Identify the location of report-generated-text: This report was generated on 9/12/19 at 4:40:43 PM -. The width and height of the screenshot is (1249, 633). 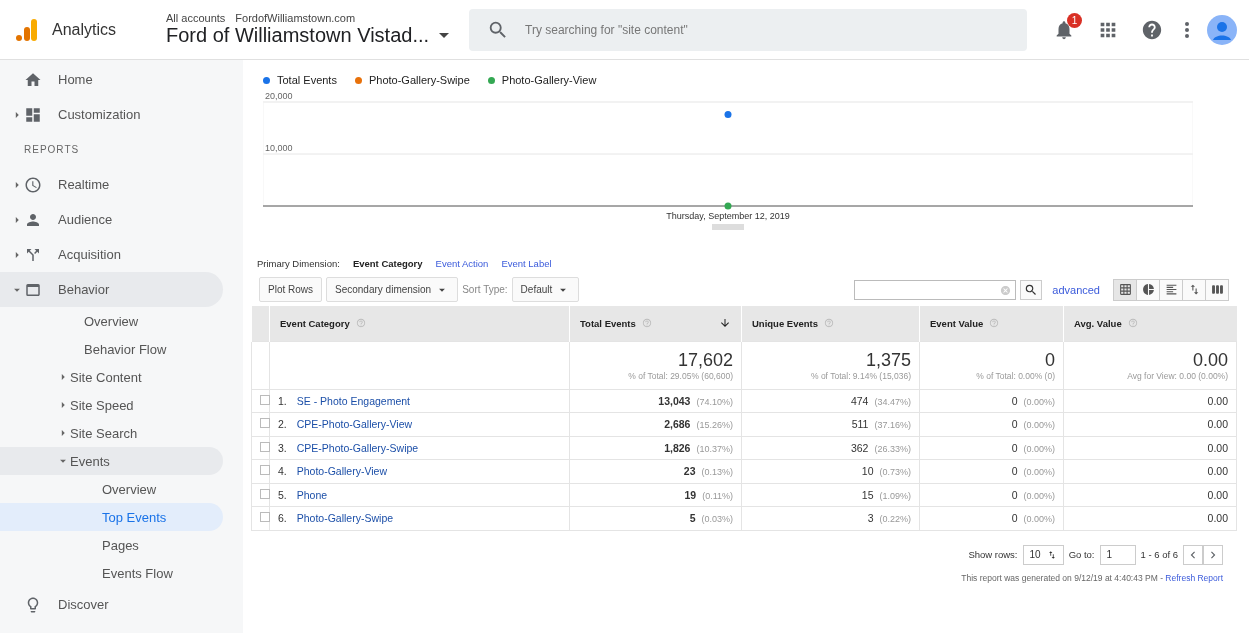
(1062, 577).